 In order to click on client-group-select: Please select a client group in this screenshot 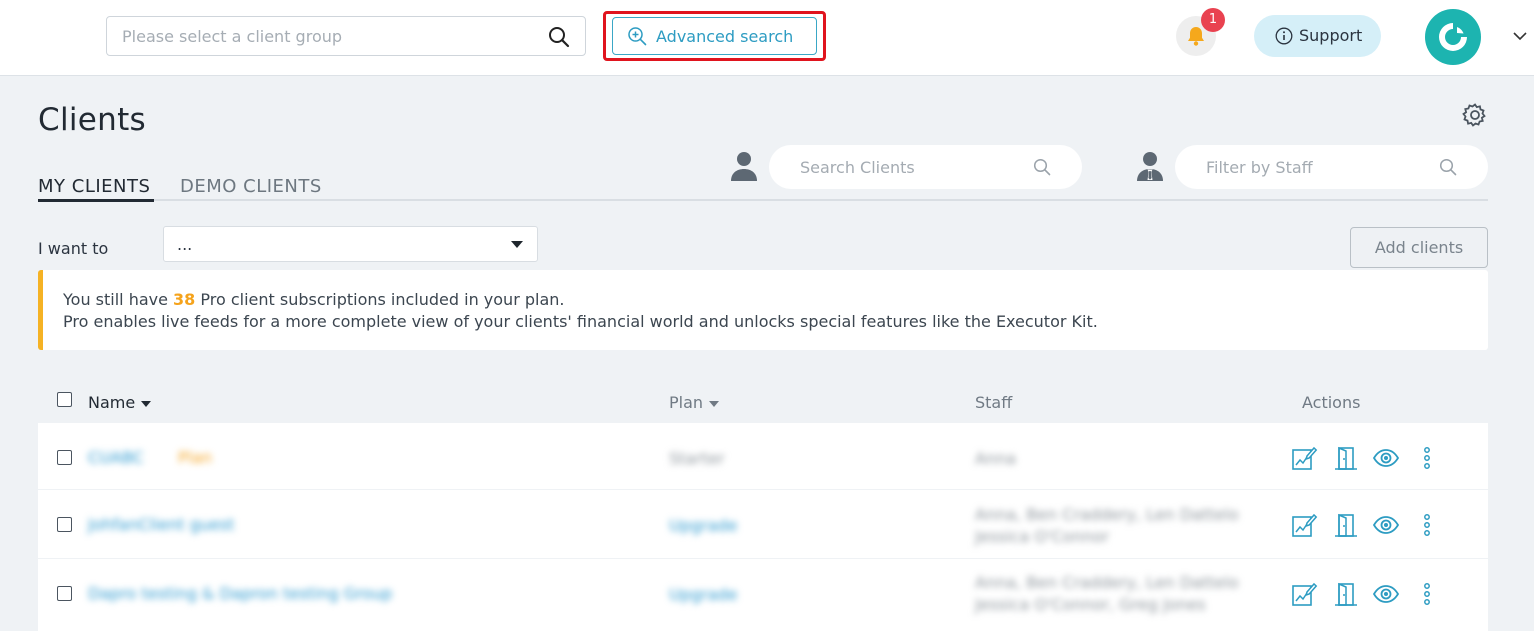, I will do `click(346, 36)`.